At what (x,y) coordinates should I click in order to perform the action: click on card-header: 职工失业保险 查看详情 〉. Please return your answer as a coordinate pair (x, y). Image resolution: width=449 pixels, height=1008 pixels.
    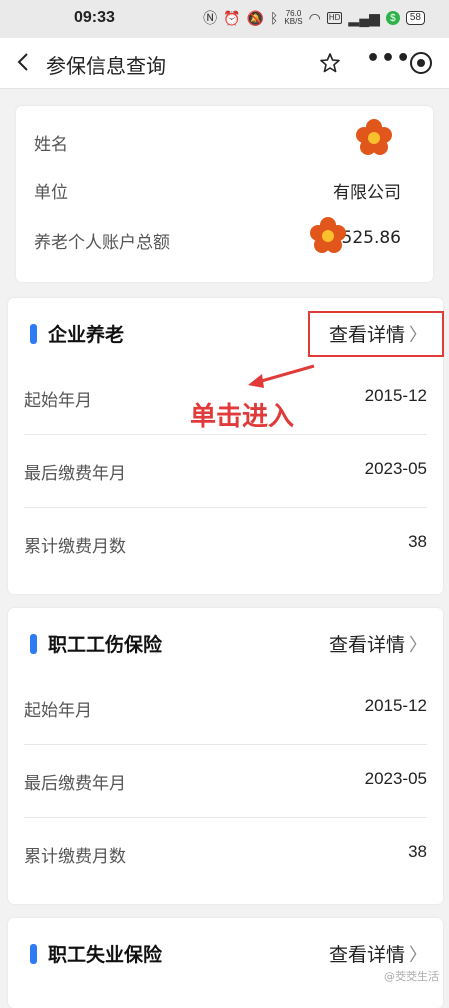
    Looking at the image, I should click on (225, 954).